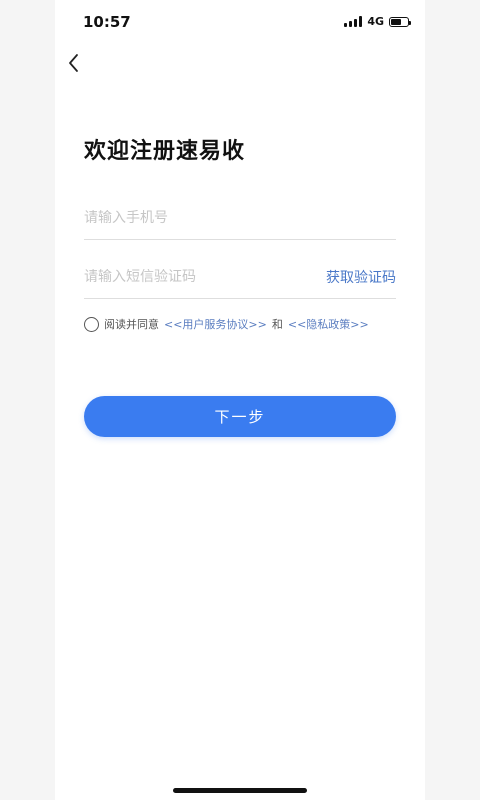 The width and height of the screenshot is (480, 800). What do you see at coordinates (215, 324) in the screenshot?
I see `user-agreement-link: <<用户服务协议>>` at bounding box center [215, 324].